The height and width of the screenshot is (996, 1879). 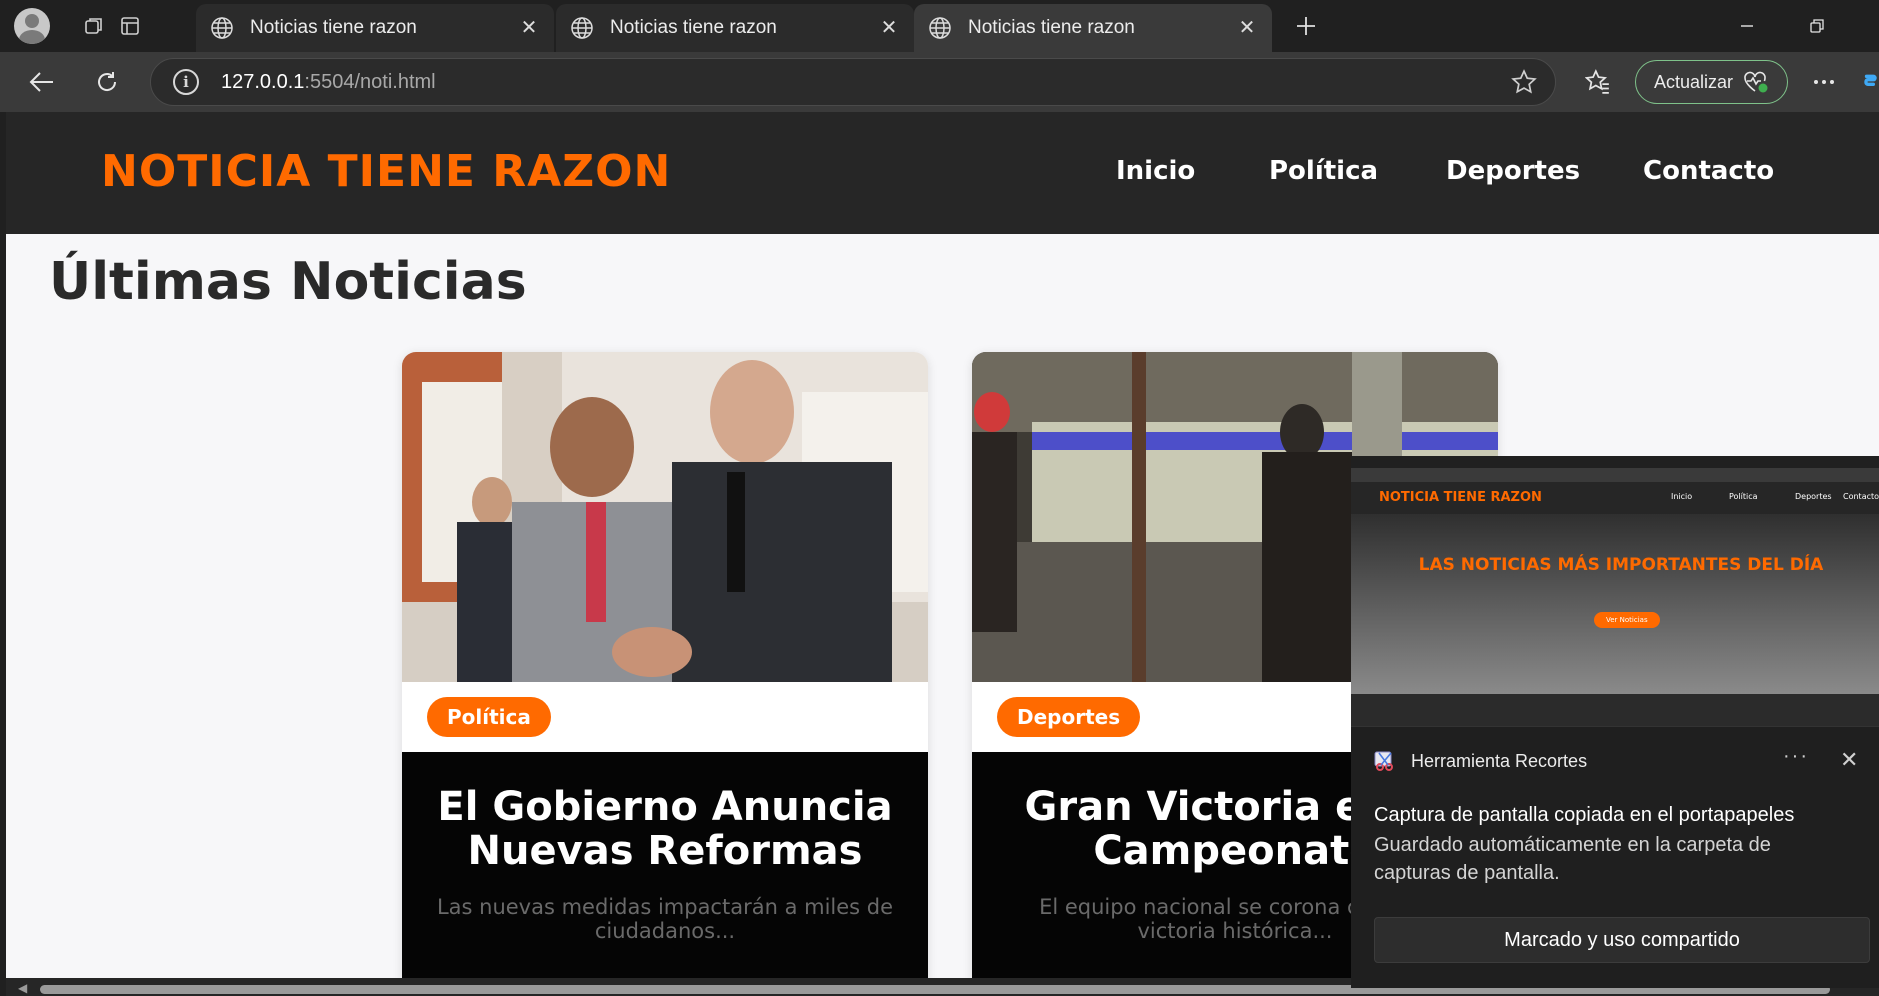 What do you see at coordinates (1743, 496) in the screenshot?
I see `preview-nav-item: Política` at bounding box center [1743, 496].